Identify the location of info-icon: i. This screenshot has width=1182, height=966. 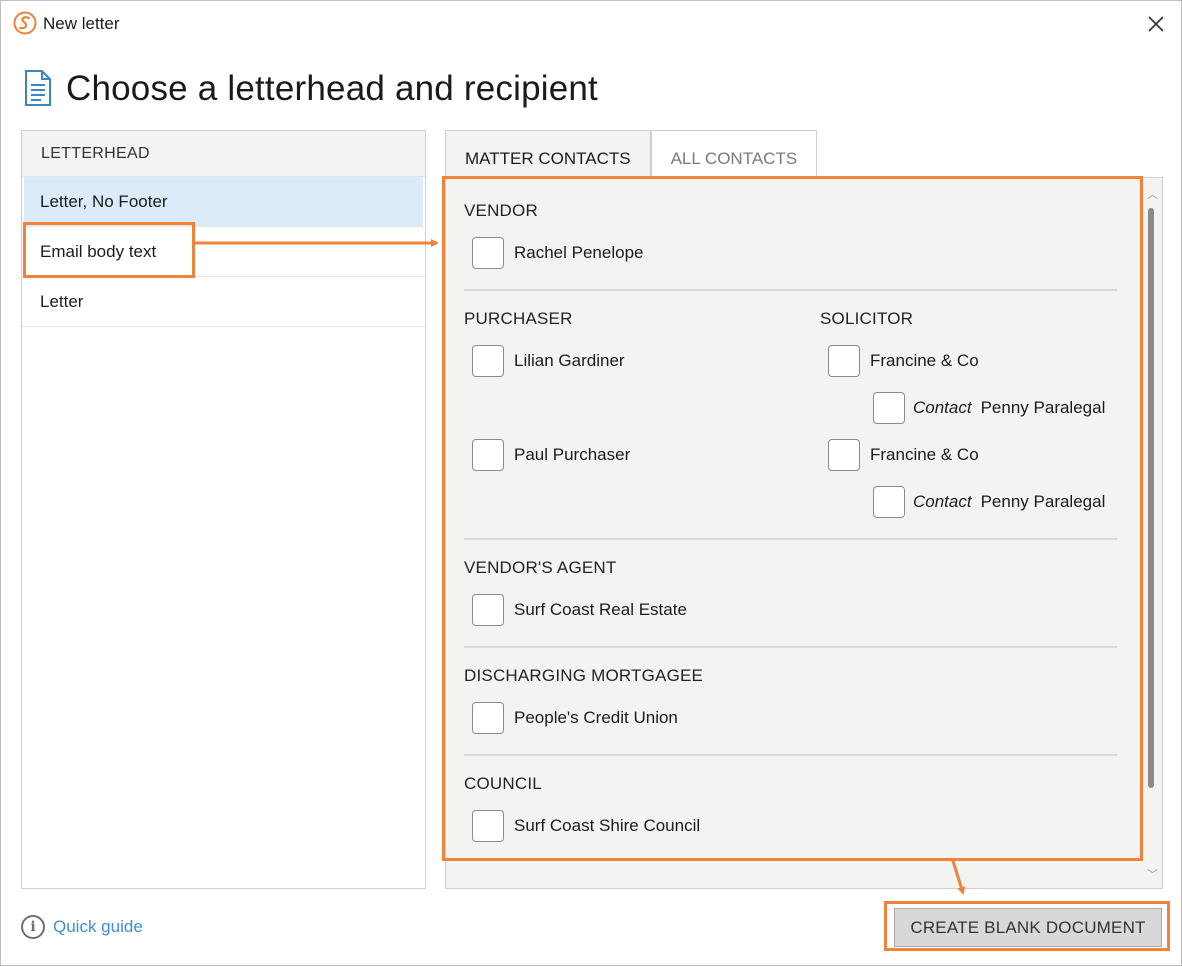
(33, 927).